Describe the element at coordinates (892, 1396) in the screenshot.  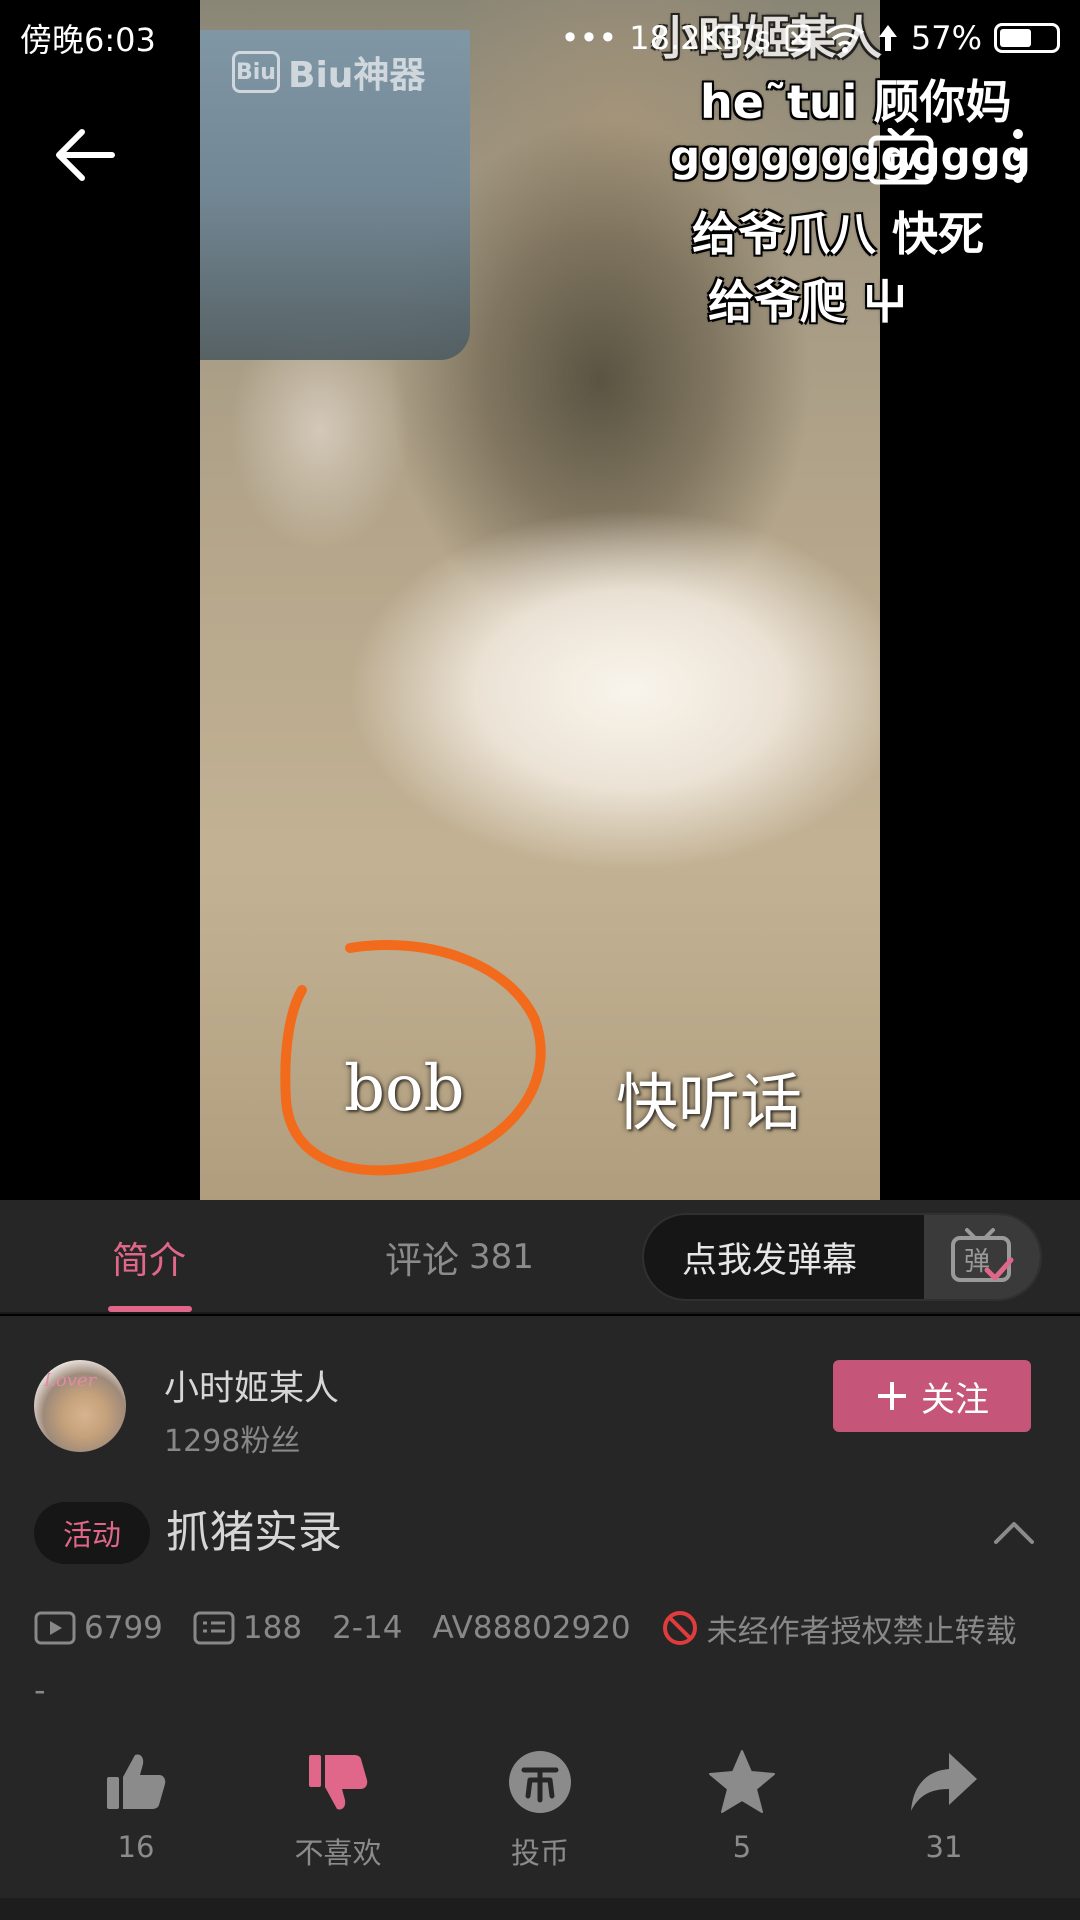
I see `plus-icon` at that location.